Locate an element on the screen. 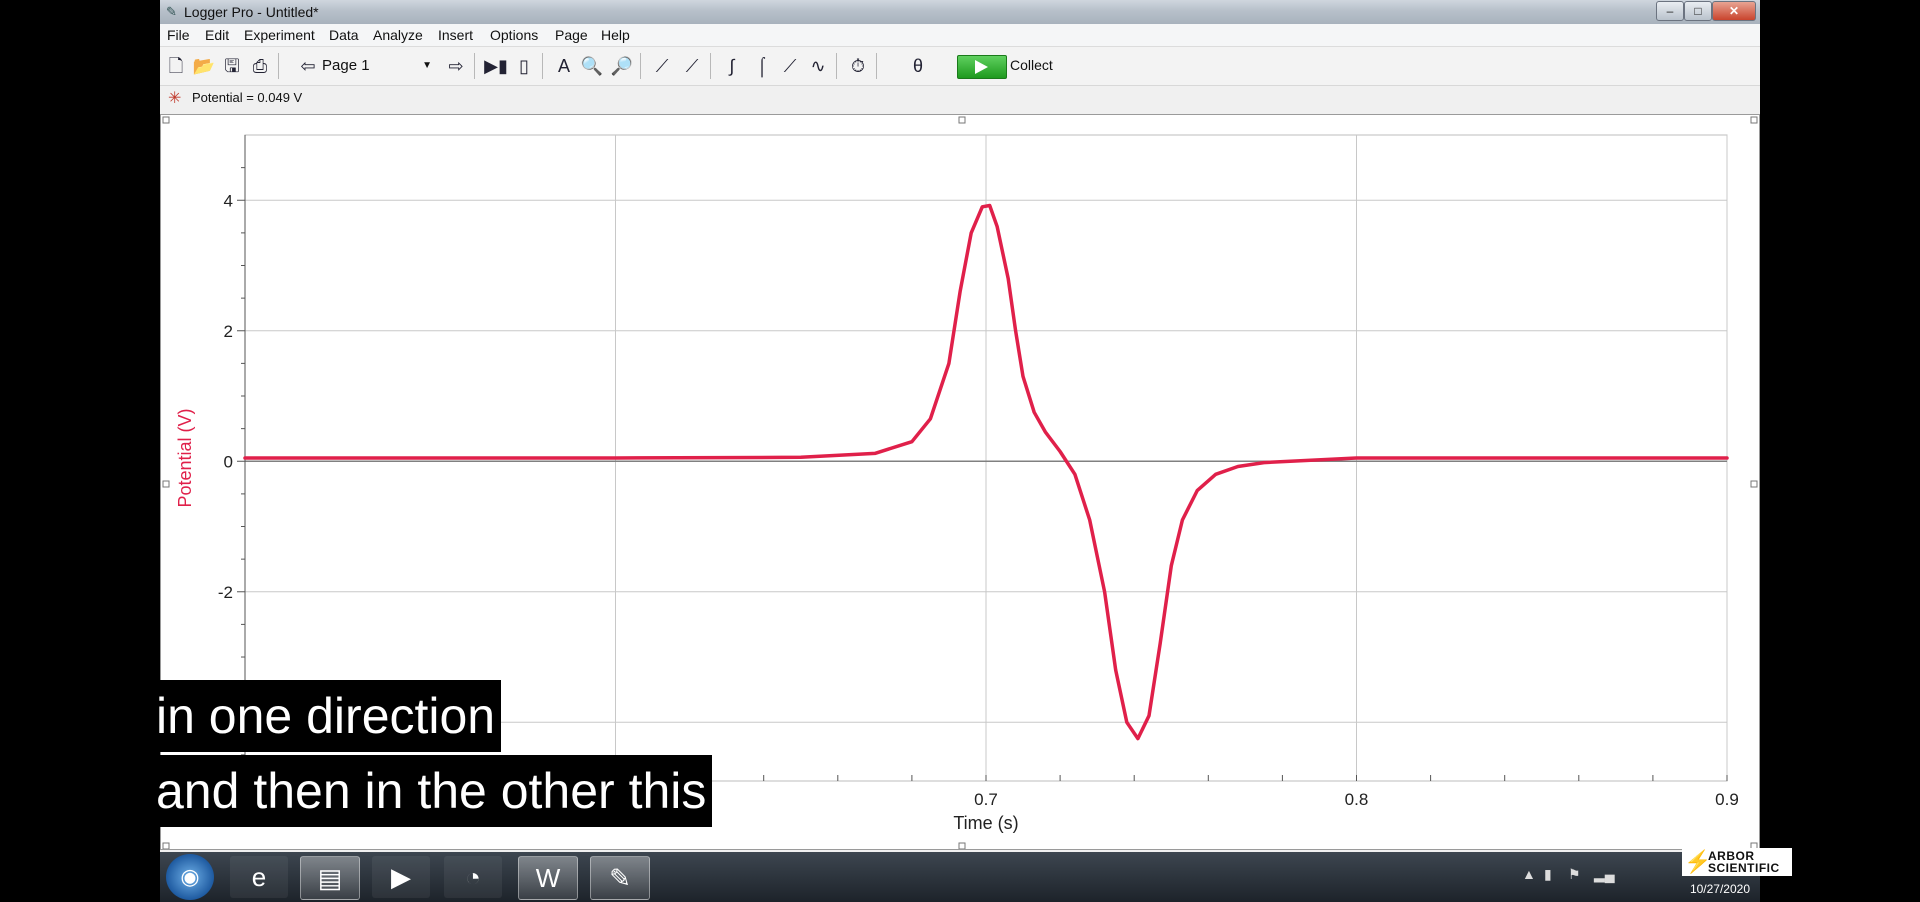 The height and width of the screenshot is (902, 1920). close-button: ✕ is located at coordinates (1734, 11).